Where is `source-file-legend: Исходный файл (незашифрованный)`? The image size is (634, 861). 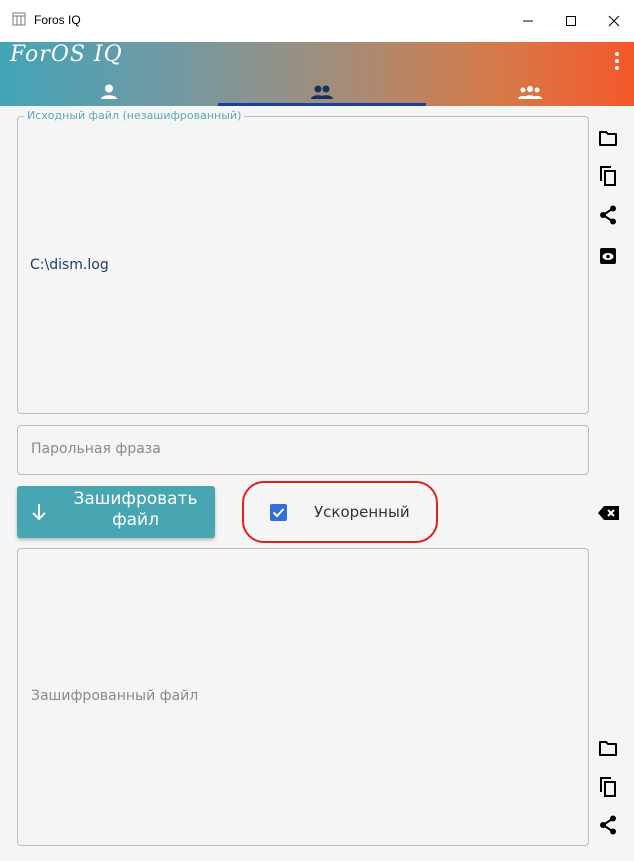
source-file-legend: Исходный файл (незашифрованный) is located at coordinates (134, 115).